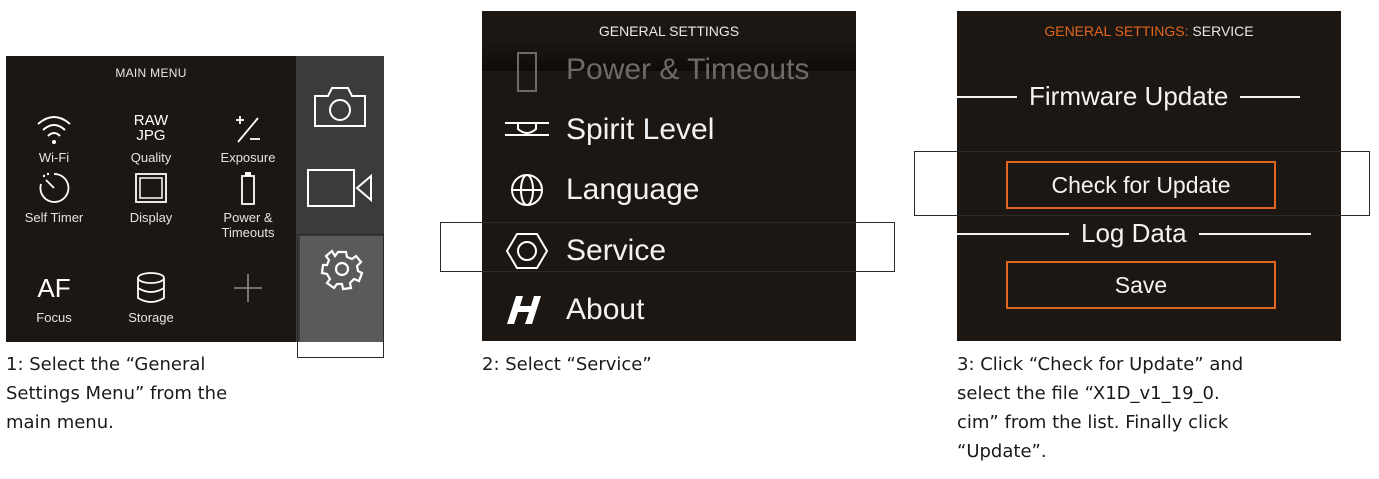 This screenshot has height=479, width=1379. I want to click on spirit-level-icon, so click(527, 129).